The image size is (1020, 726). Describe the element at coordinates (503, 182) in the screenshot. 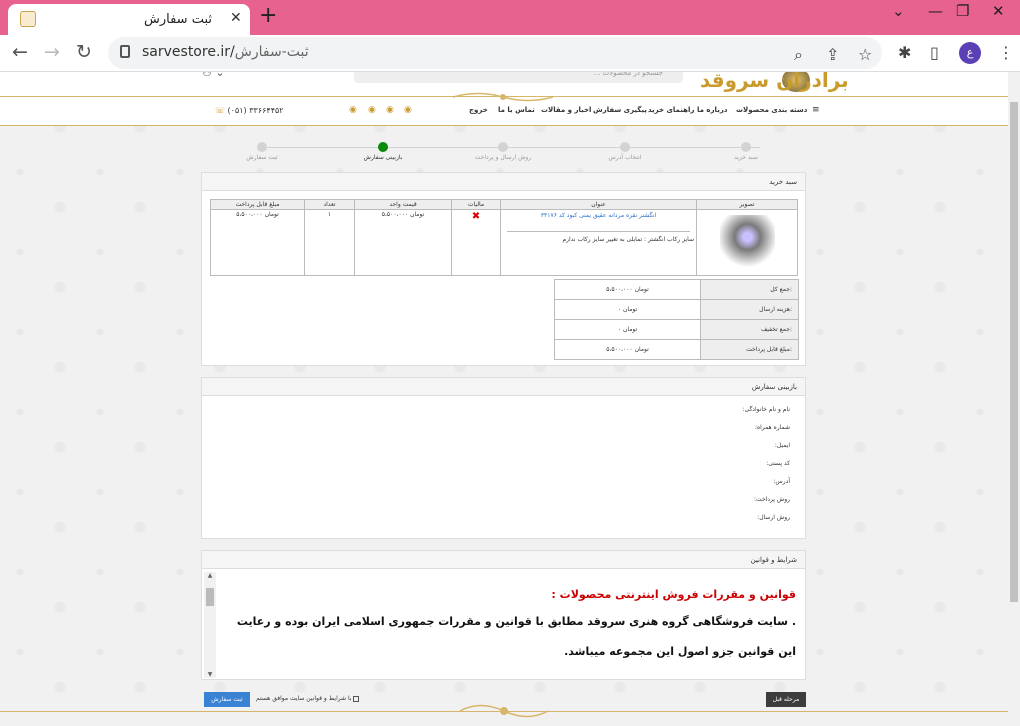

I see `cart-panel-title: سبد خرید` at that location.